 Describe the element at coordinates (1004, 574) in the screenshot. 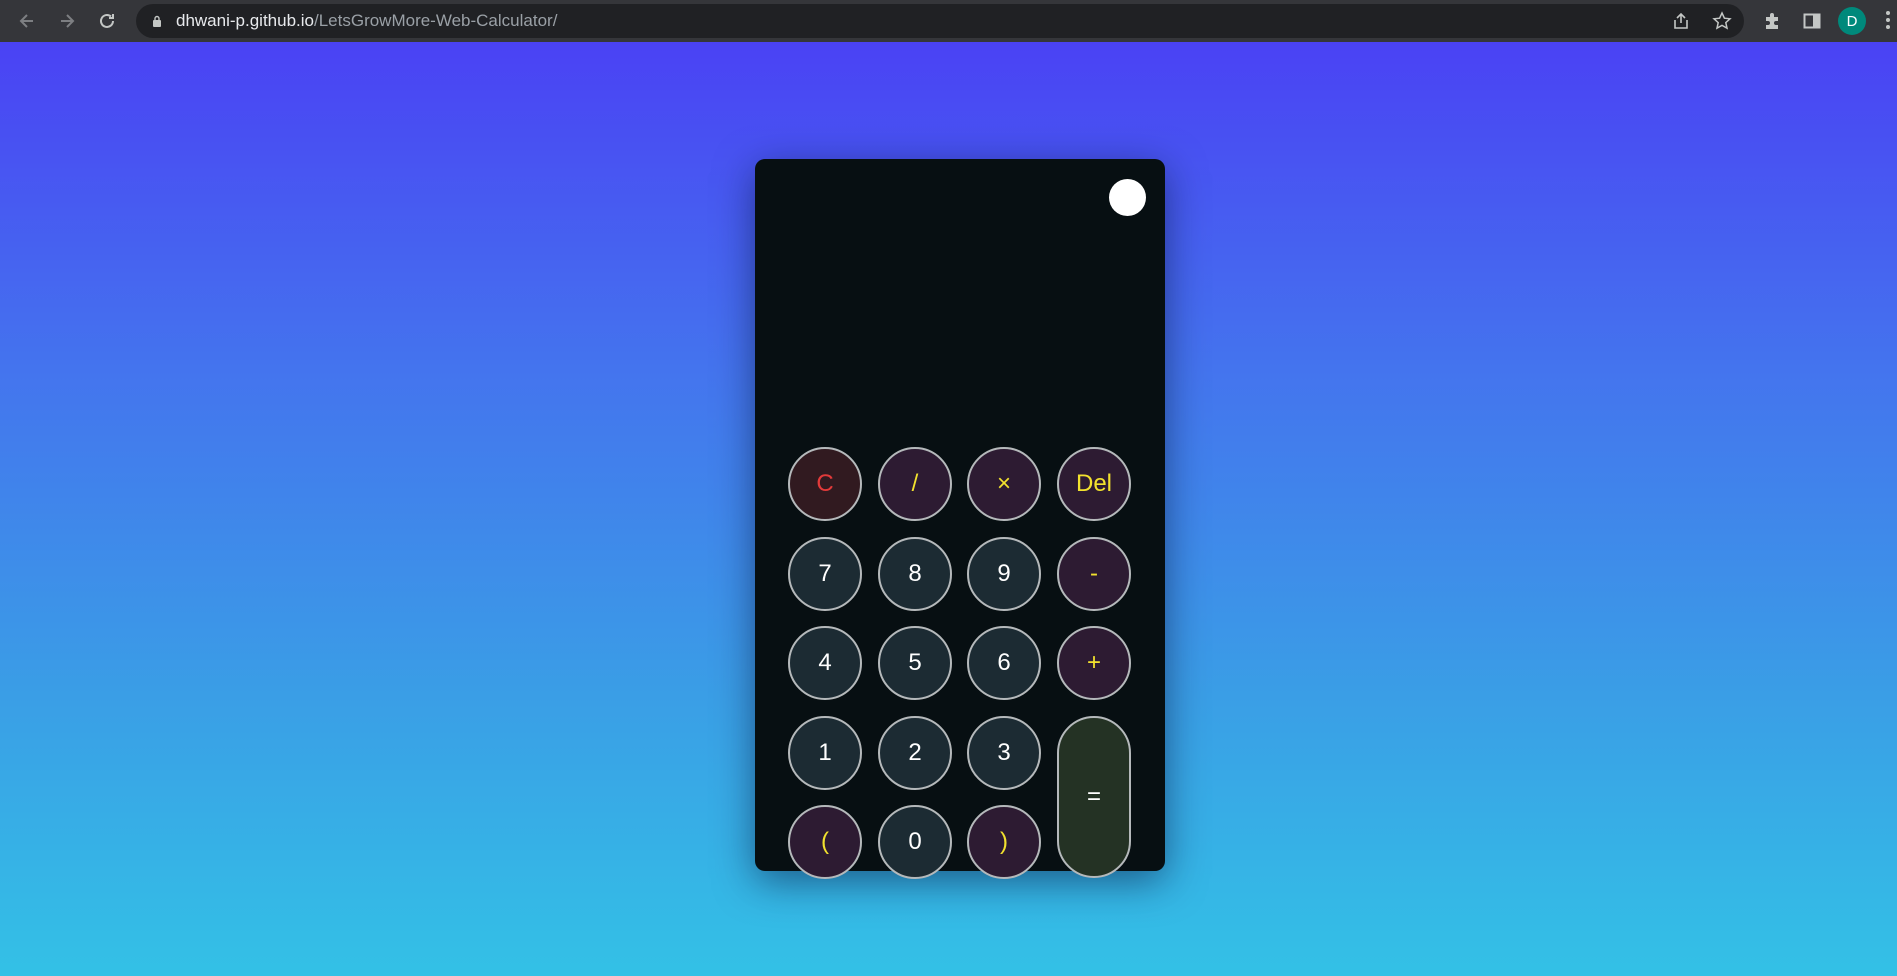

I see `digit-9-button: 9` at that location.